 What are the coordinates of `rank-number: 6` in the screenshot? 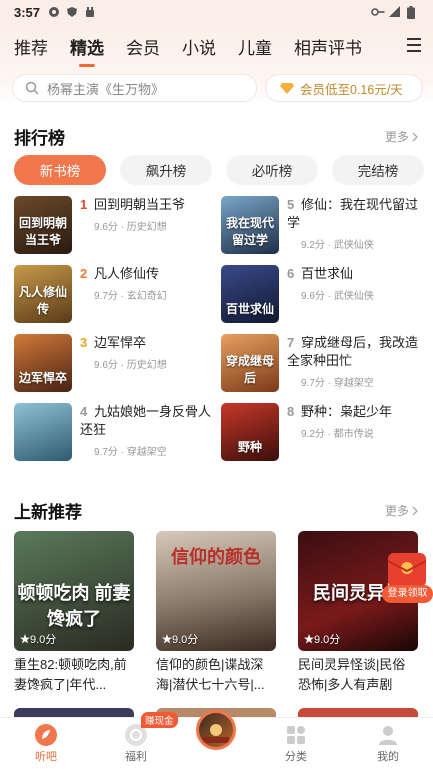 It's located at (291, 273).